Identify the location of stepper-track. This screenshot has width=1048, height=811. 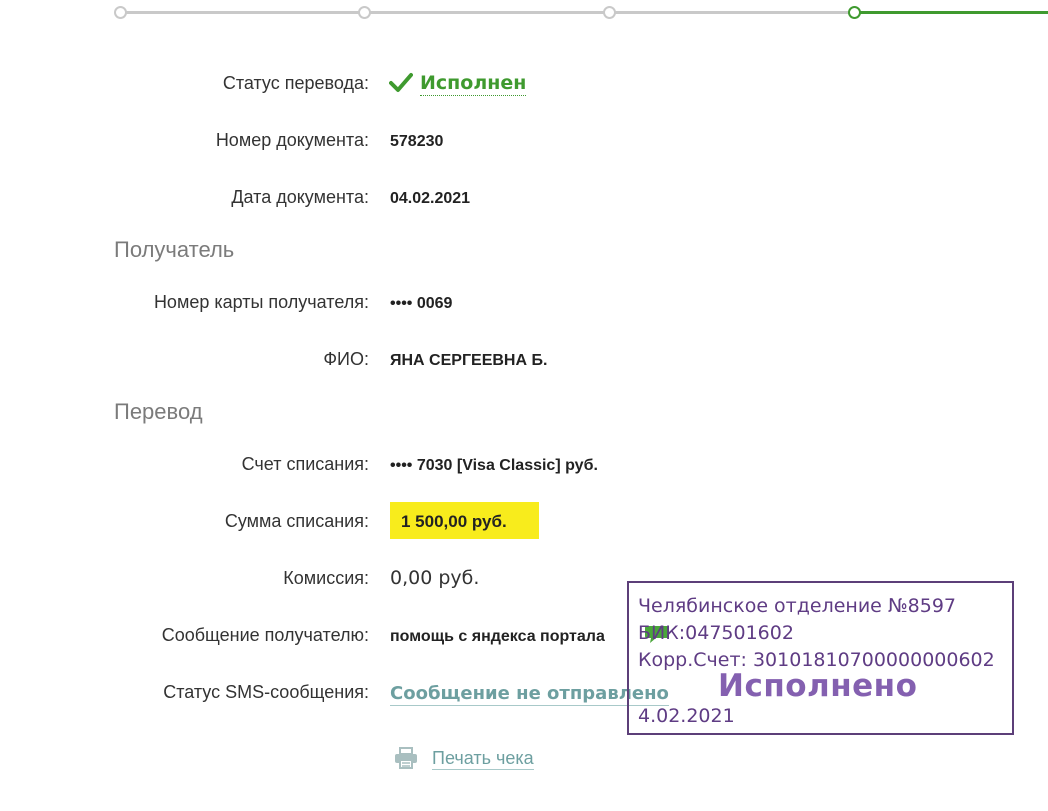
(487, 12).